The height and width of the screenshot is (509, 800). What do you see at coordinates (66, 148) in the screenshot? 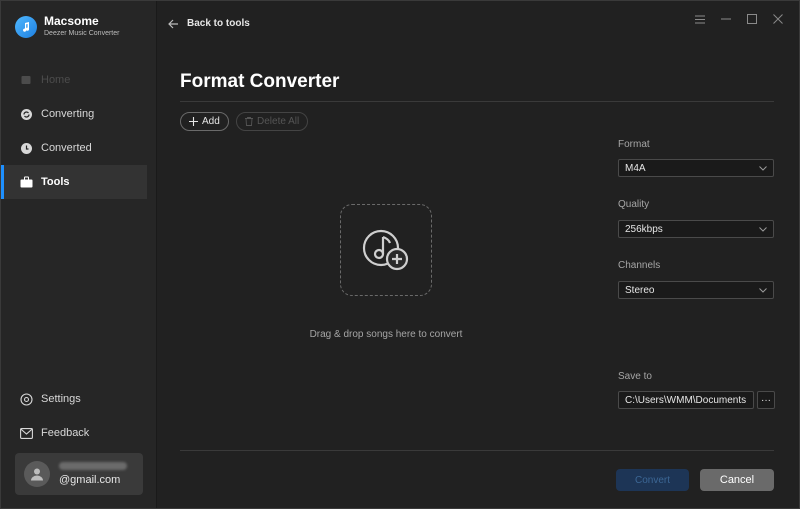
I see `sidebar-item-label: Converted` at bounding box center [66, 148].